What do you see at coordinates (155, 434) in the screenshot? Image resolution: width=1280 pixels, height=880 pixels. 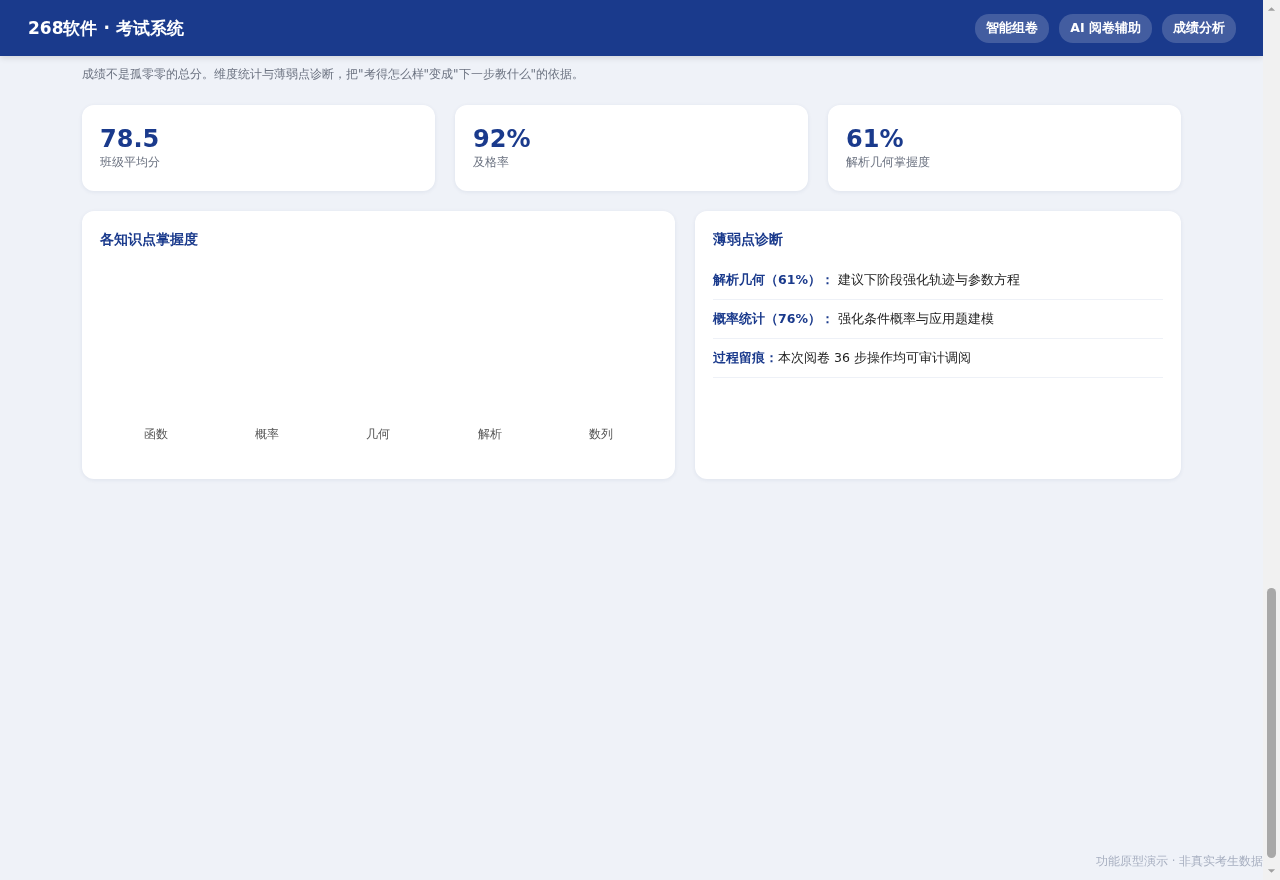 I see `category-label: 函数` at bounding box center [155, 434].